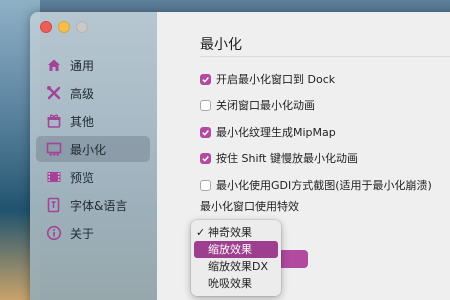 This screenshot has height=300, width=450. What do you see at coordinates (82, 121) in the screenshot?
I see `sidebar-item-label: 其他` at bounding box center [82, 121].